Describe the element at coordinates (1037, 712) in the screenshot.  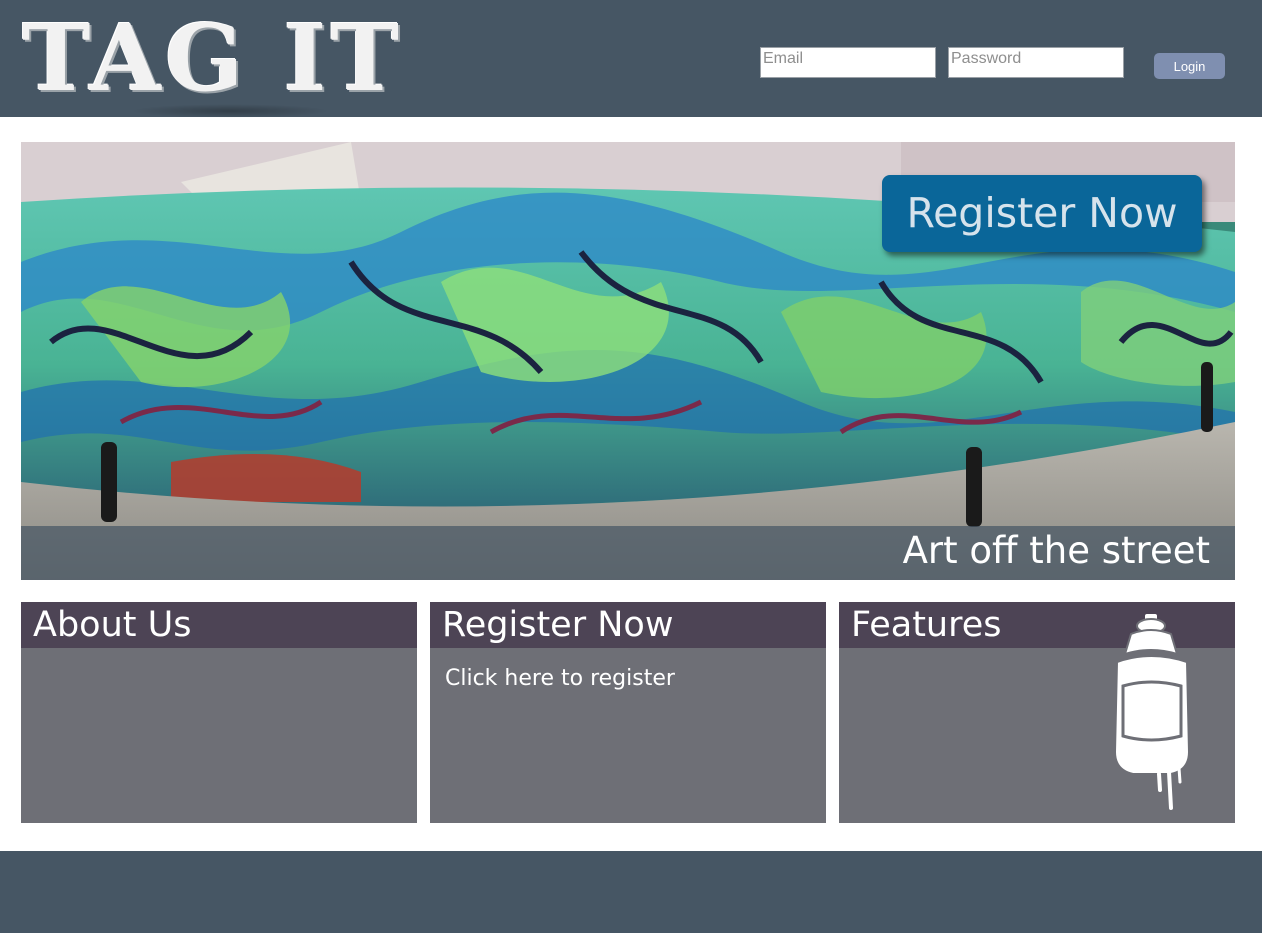
I see `features-card: Features` at that location.